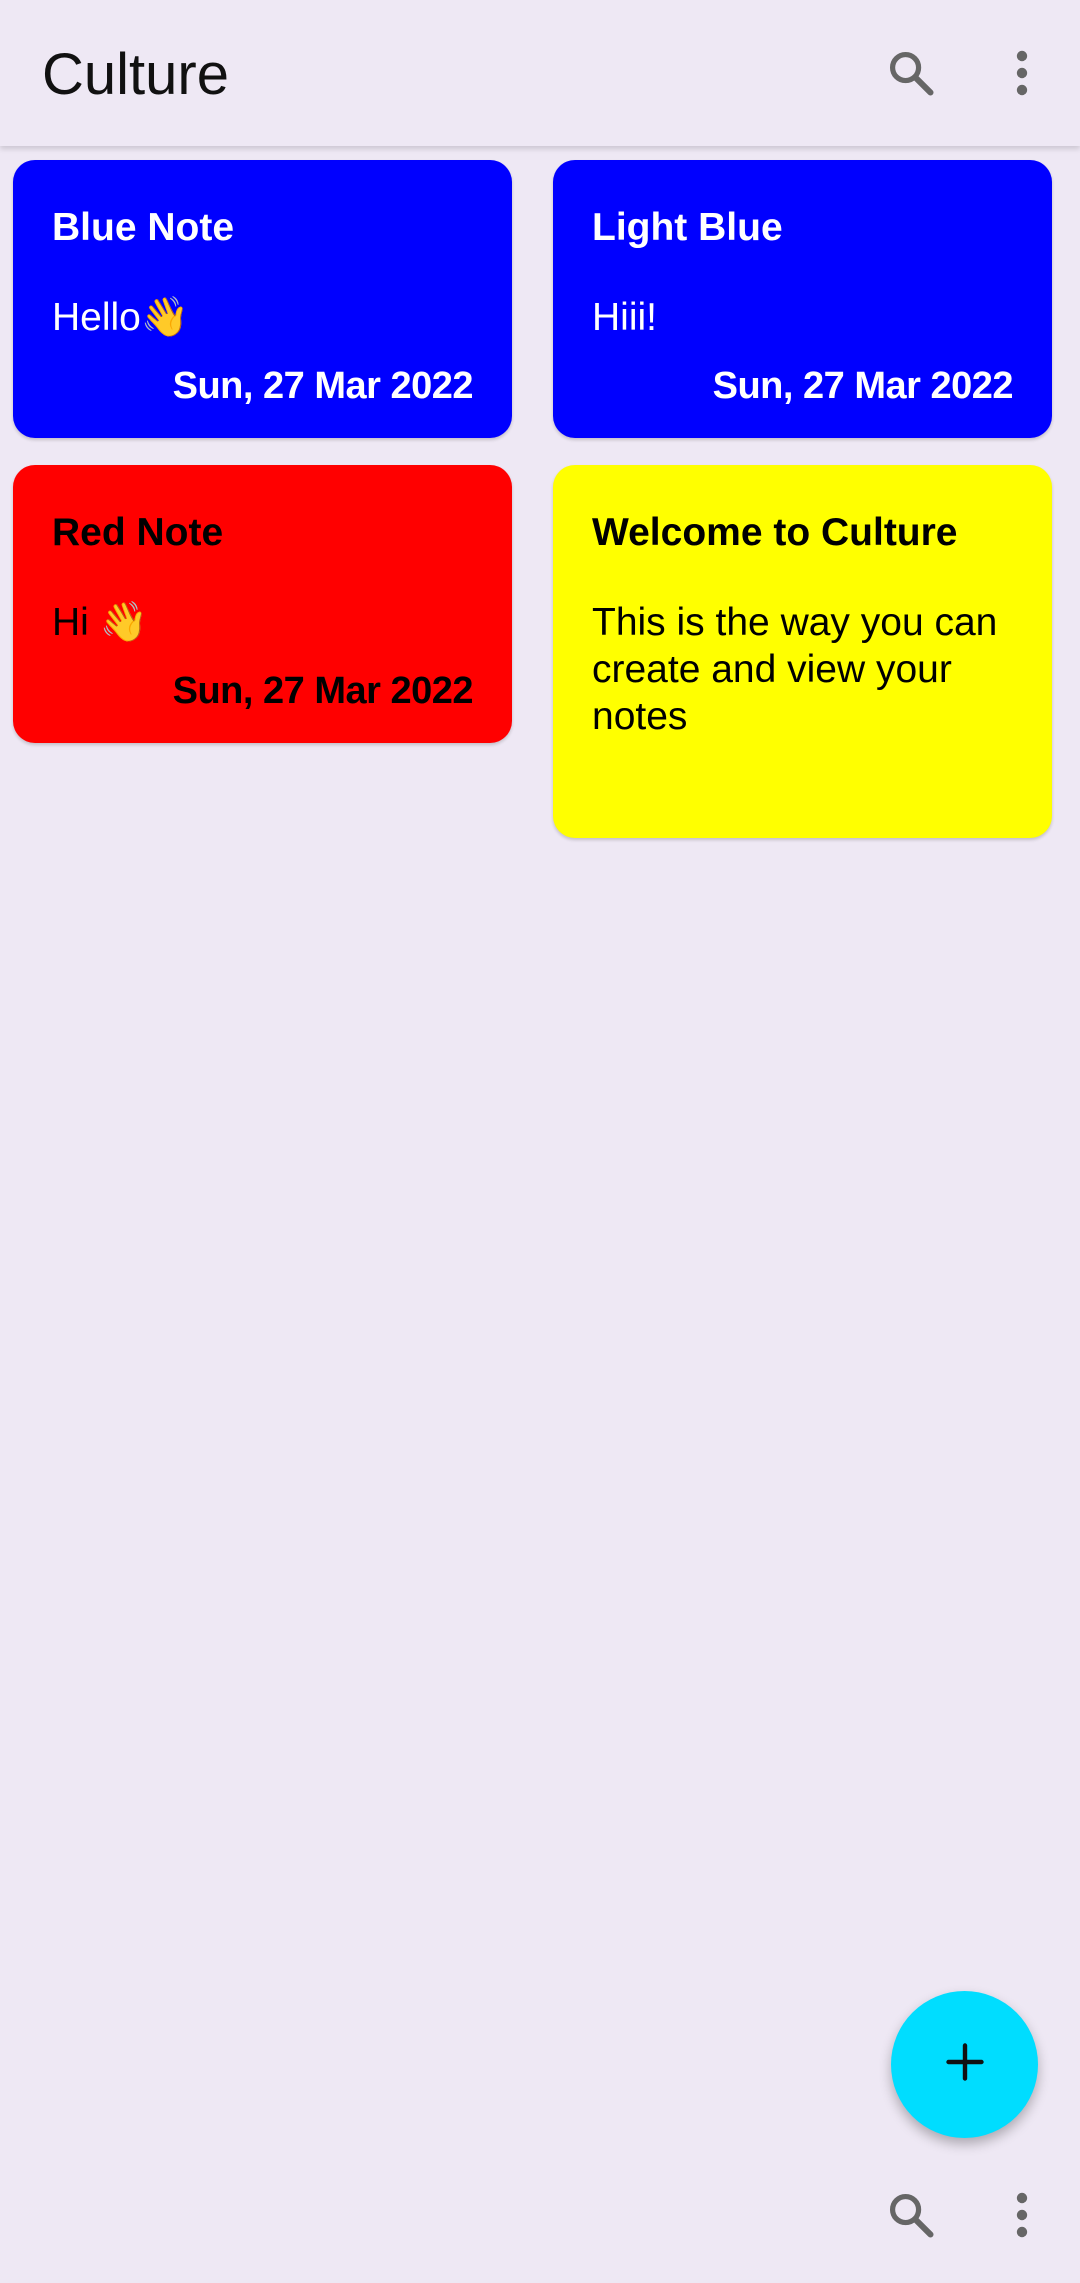 This screenshot has height=2283, width=1080. I want to click on note-title: Welcome to Culture, so click(775, 532).